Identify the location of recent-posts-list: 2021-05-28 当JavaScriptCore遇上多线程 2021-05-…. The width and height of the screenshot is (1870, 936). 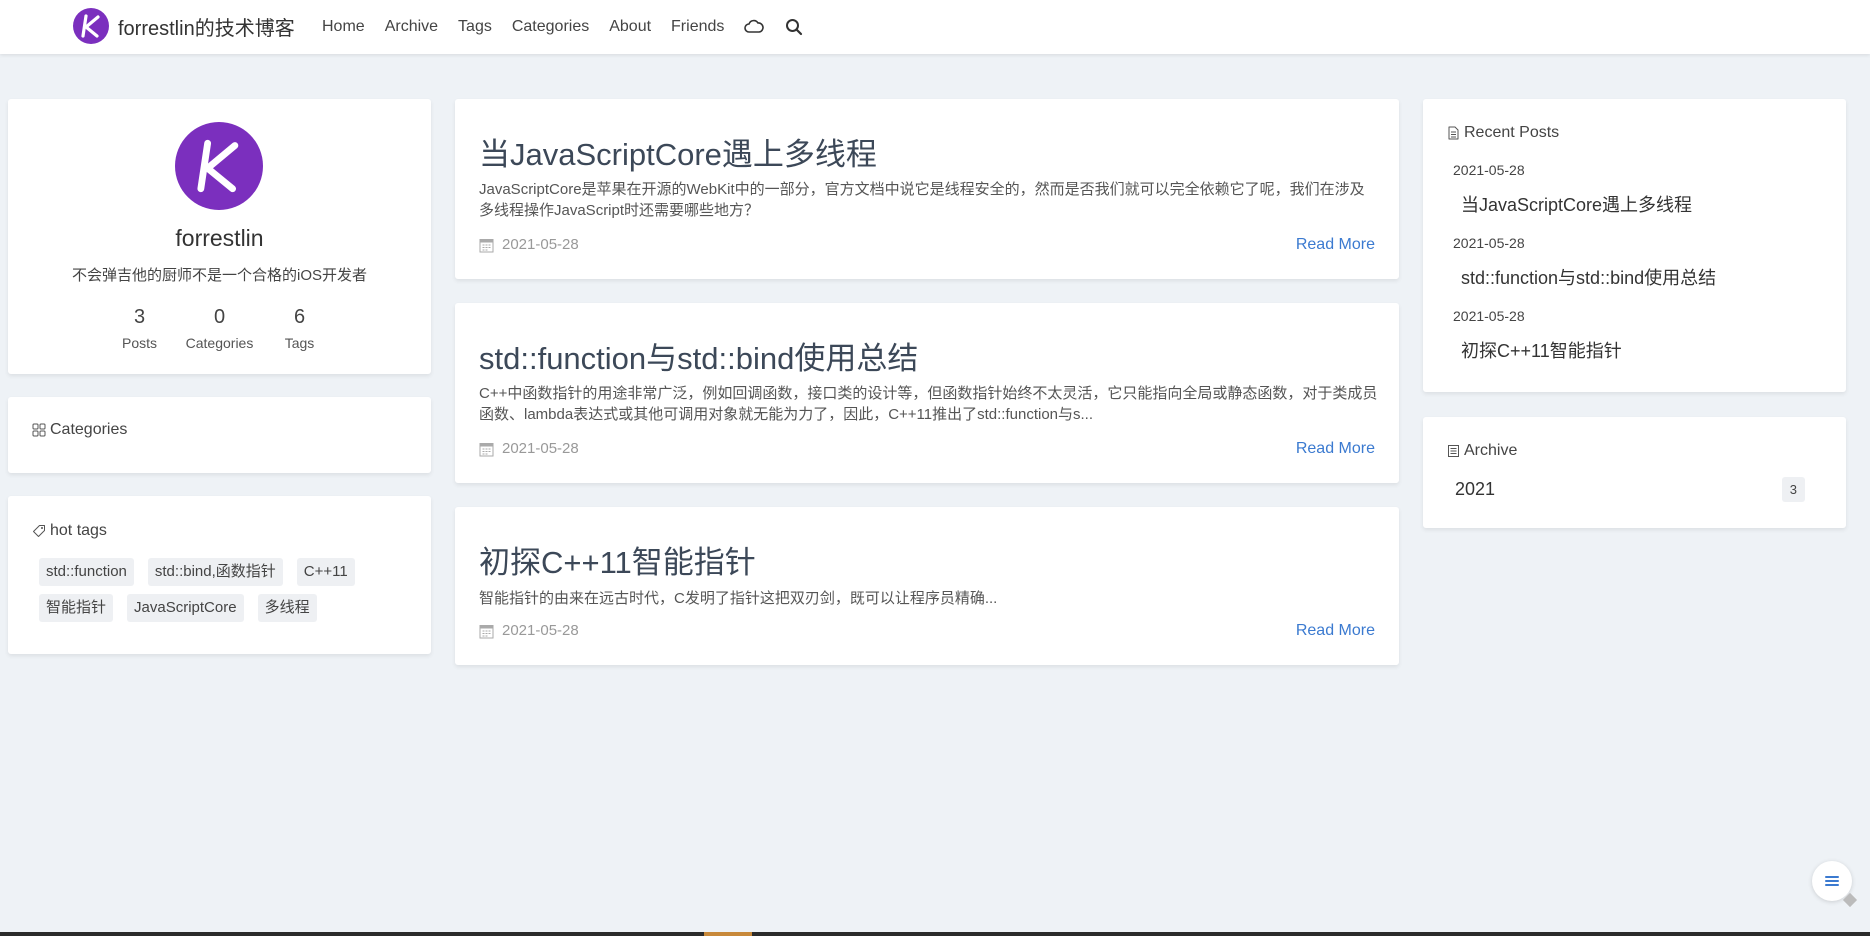
(1584, 271).